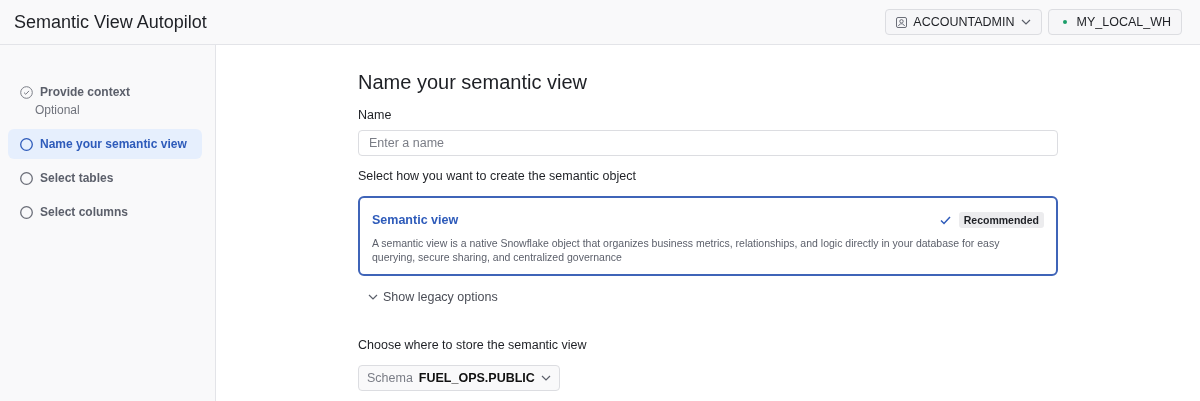 The width and height of the screenshot is (1200, 401). I want to click on app-title: Semantic View Autopilot, so click(110, 22).